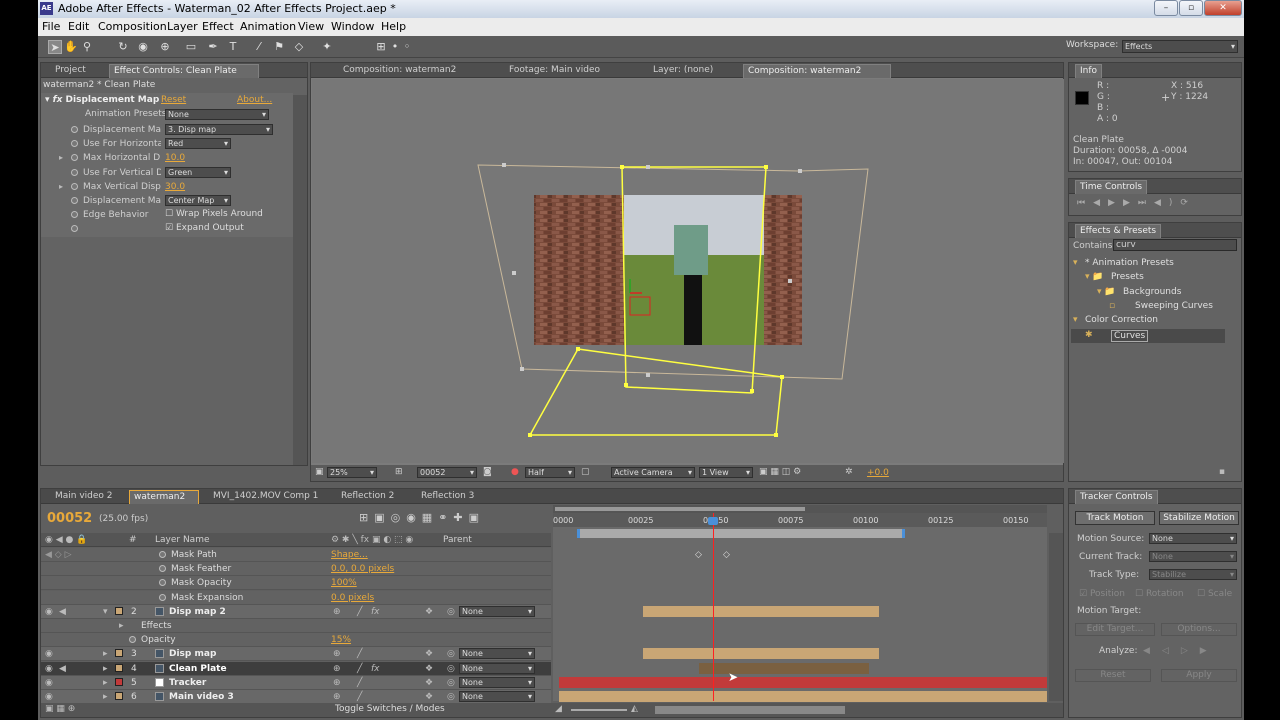 This screenshot has width=1280, height=720. I want to click on property-value: 0.0 pixels, so click(352, 598).